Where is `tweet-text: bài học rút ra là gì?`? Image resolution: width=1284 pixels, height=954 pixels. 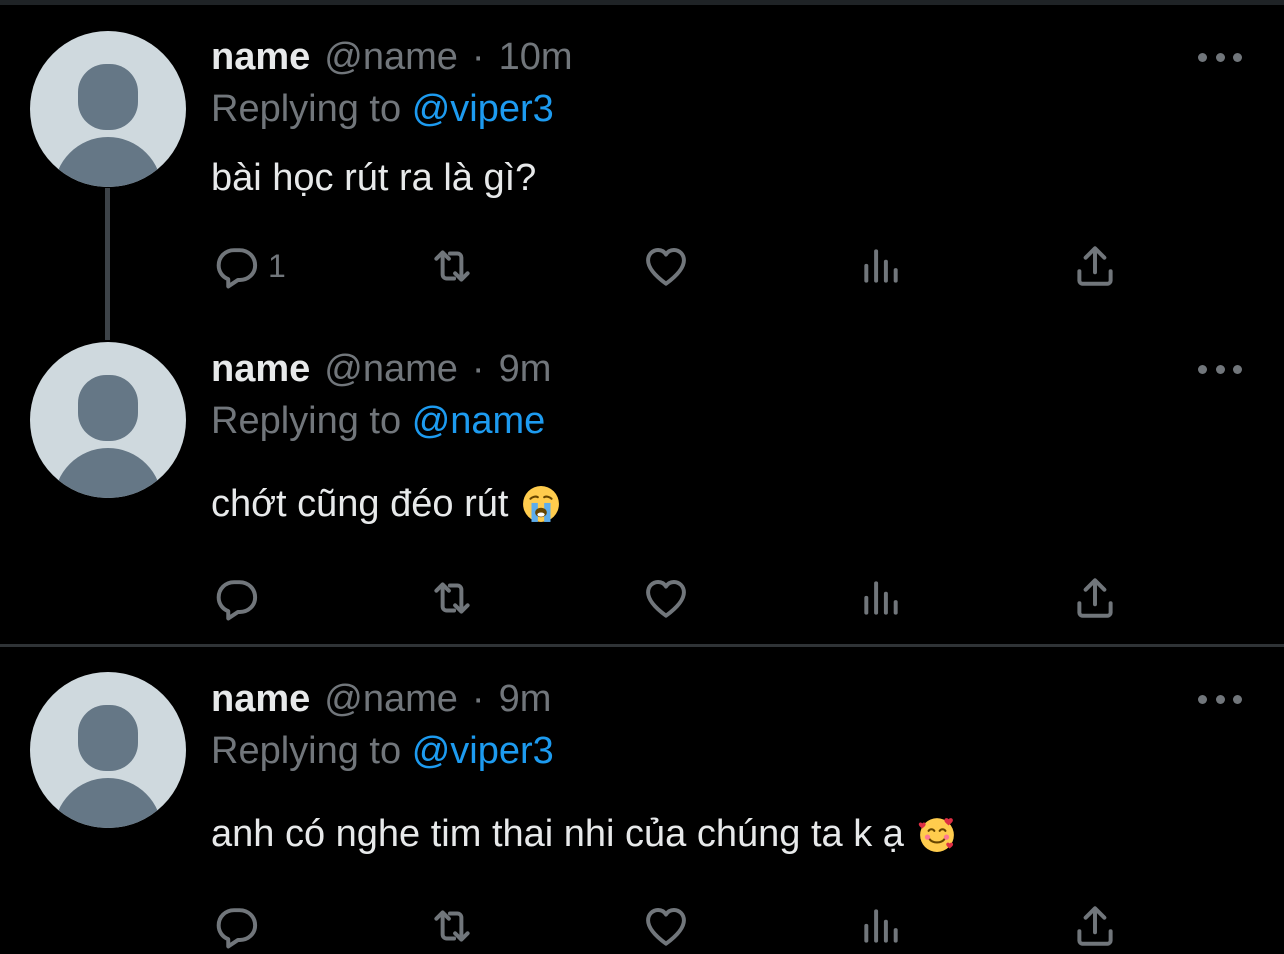
tweet-text: bài học rút ra là gì? is located at coordinates (373, 178).